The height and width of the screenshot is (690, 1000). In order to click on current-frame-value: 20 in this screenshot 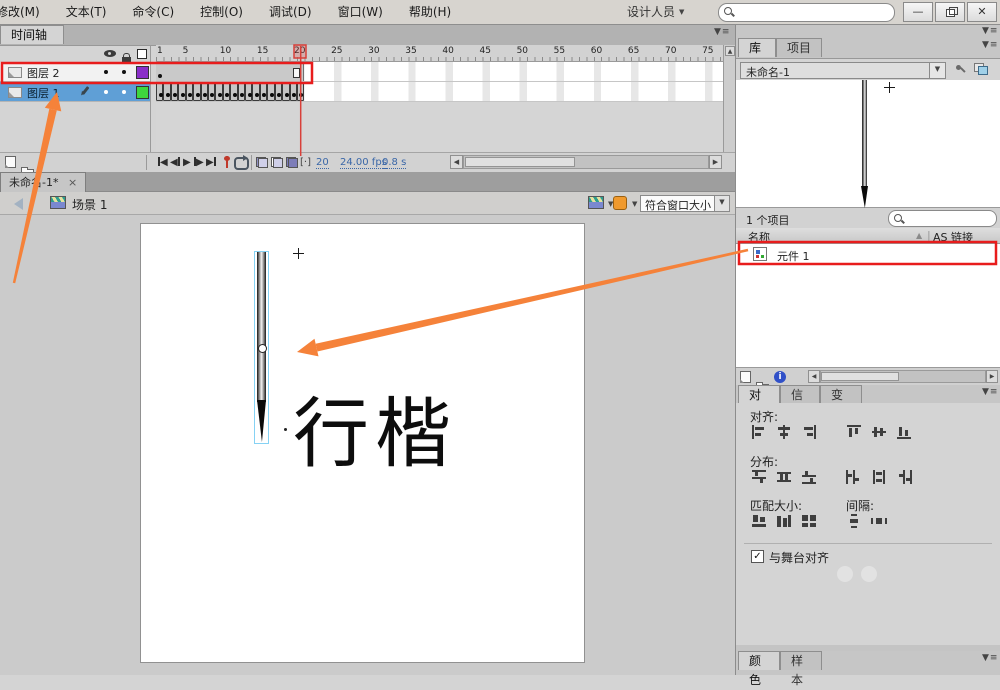, I will do `click(322, 163)`.